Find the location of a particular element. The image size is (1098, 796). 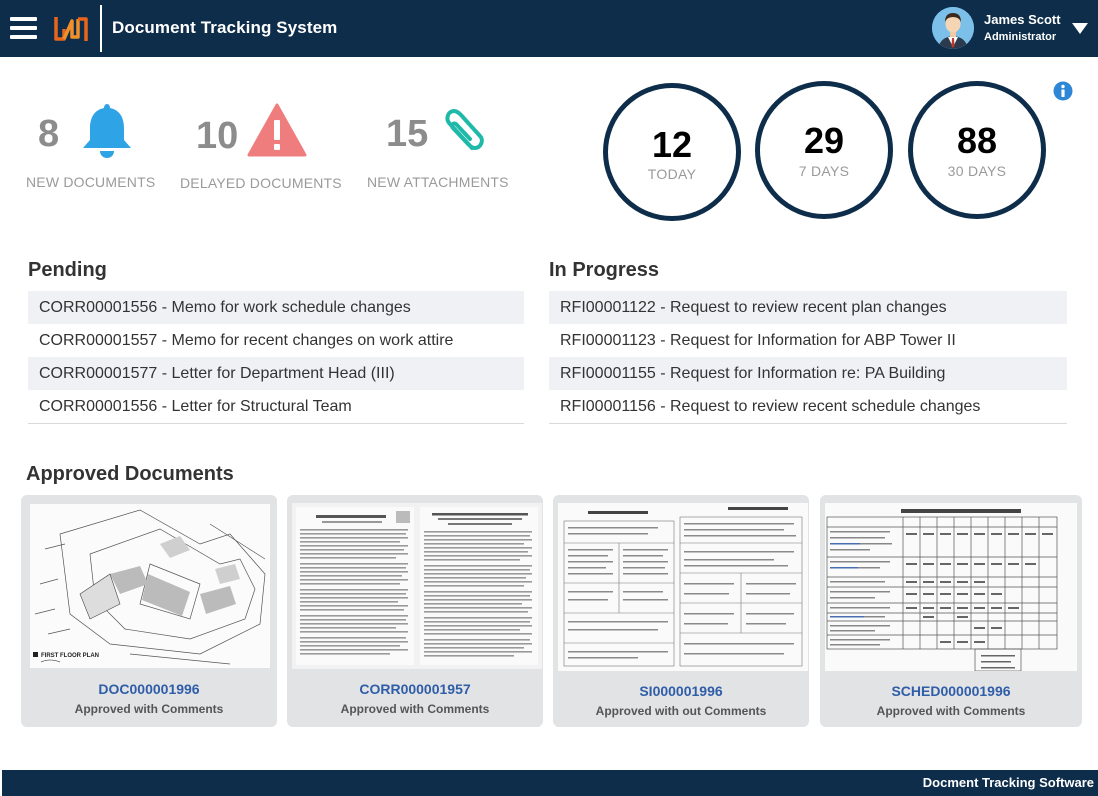

approved-card: CORR000001957 Approved with Comments is located at coordinates (415, 611).